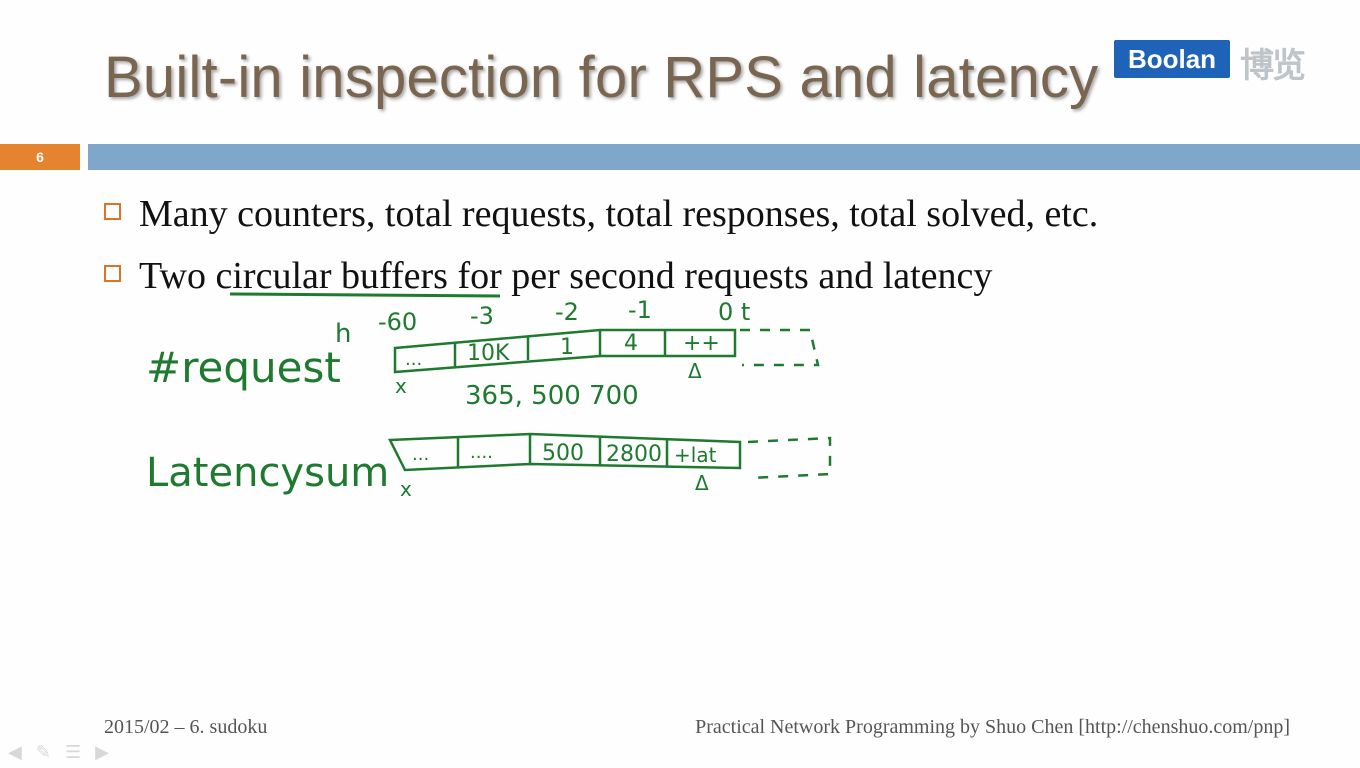 The width and height of the screenshot is (1360, 768). I want to click on latency-cell: 500, so click(563, 453).